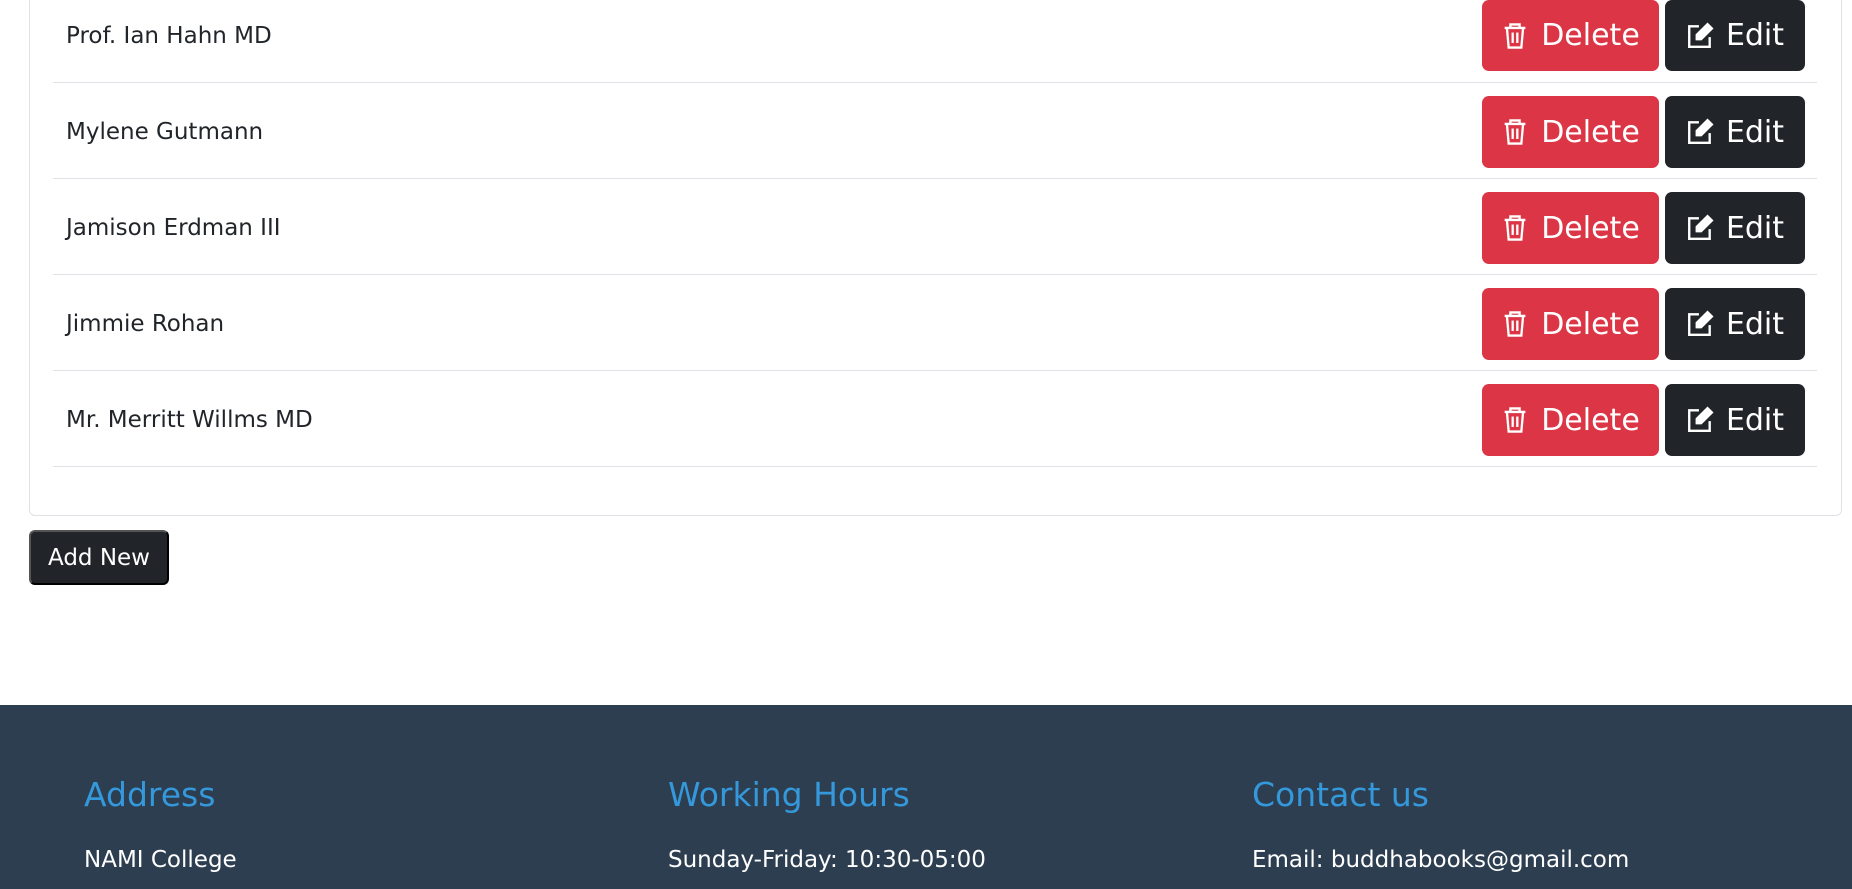 The width and height of the screenshot is (1852, 889). I want to click on hours-line: Sunday-Friday: 10:30-05:00, so click(827, 860).